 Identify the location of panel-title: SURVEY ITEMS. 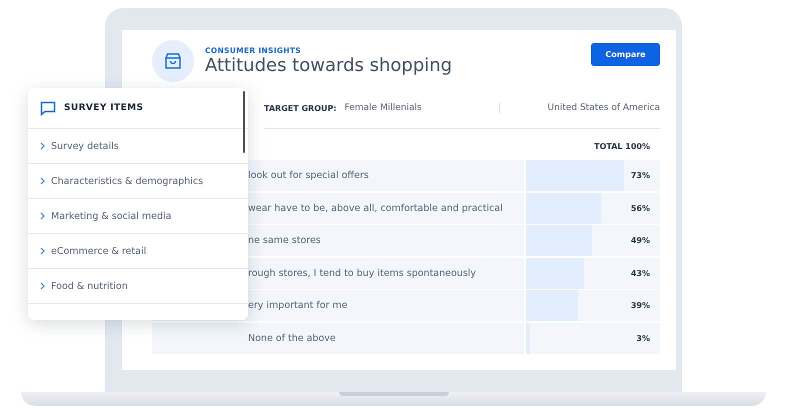
(104, 108).